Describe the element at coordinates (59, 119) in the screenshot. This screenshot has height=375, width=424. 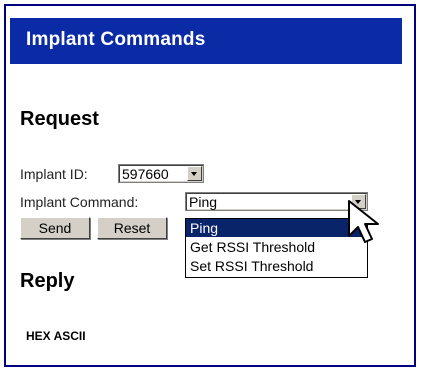
I see `request-heading: Request` at that location.